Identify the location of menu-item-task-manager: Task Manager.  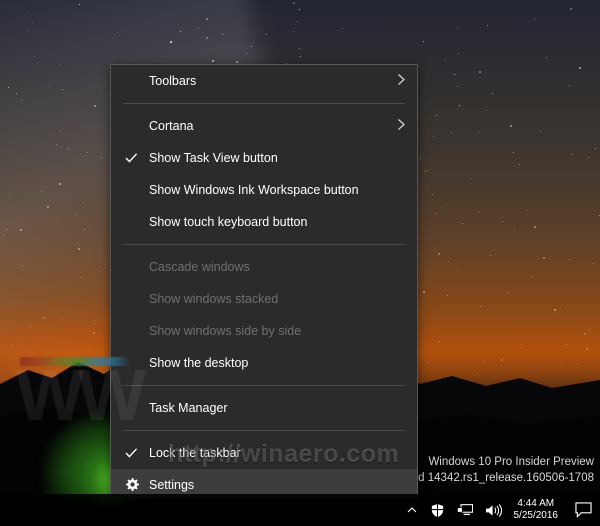
(264, 408).